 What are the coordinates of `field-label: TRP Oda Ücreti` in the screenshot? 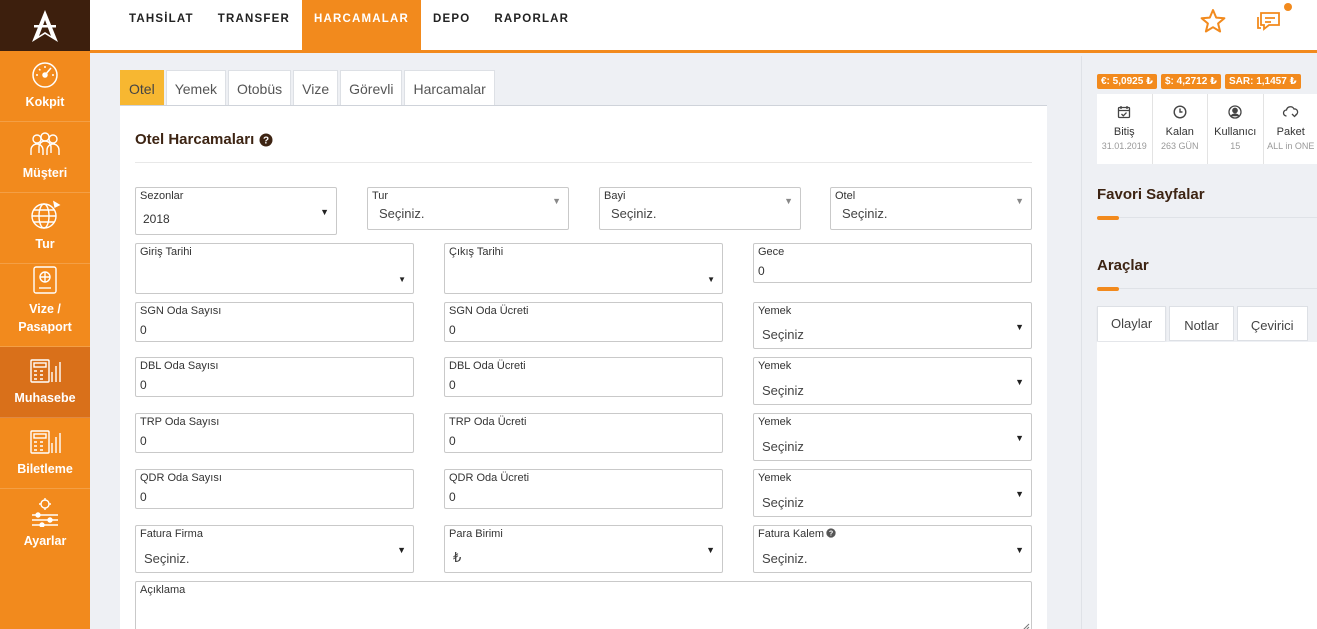 It's located at (488, 422).